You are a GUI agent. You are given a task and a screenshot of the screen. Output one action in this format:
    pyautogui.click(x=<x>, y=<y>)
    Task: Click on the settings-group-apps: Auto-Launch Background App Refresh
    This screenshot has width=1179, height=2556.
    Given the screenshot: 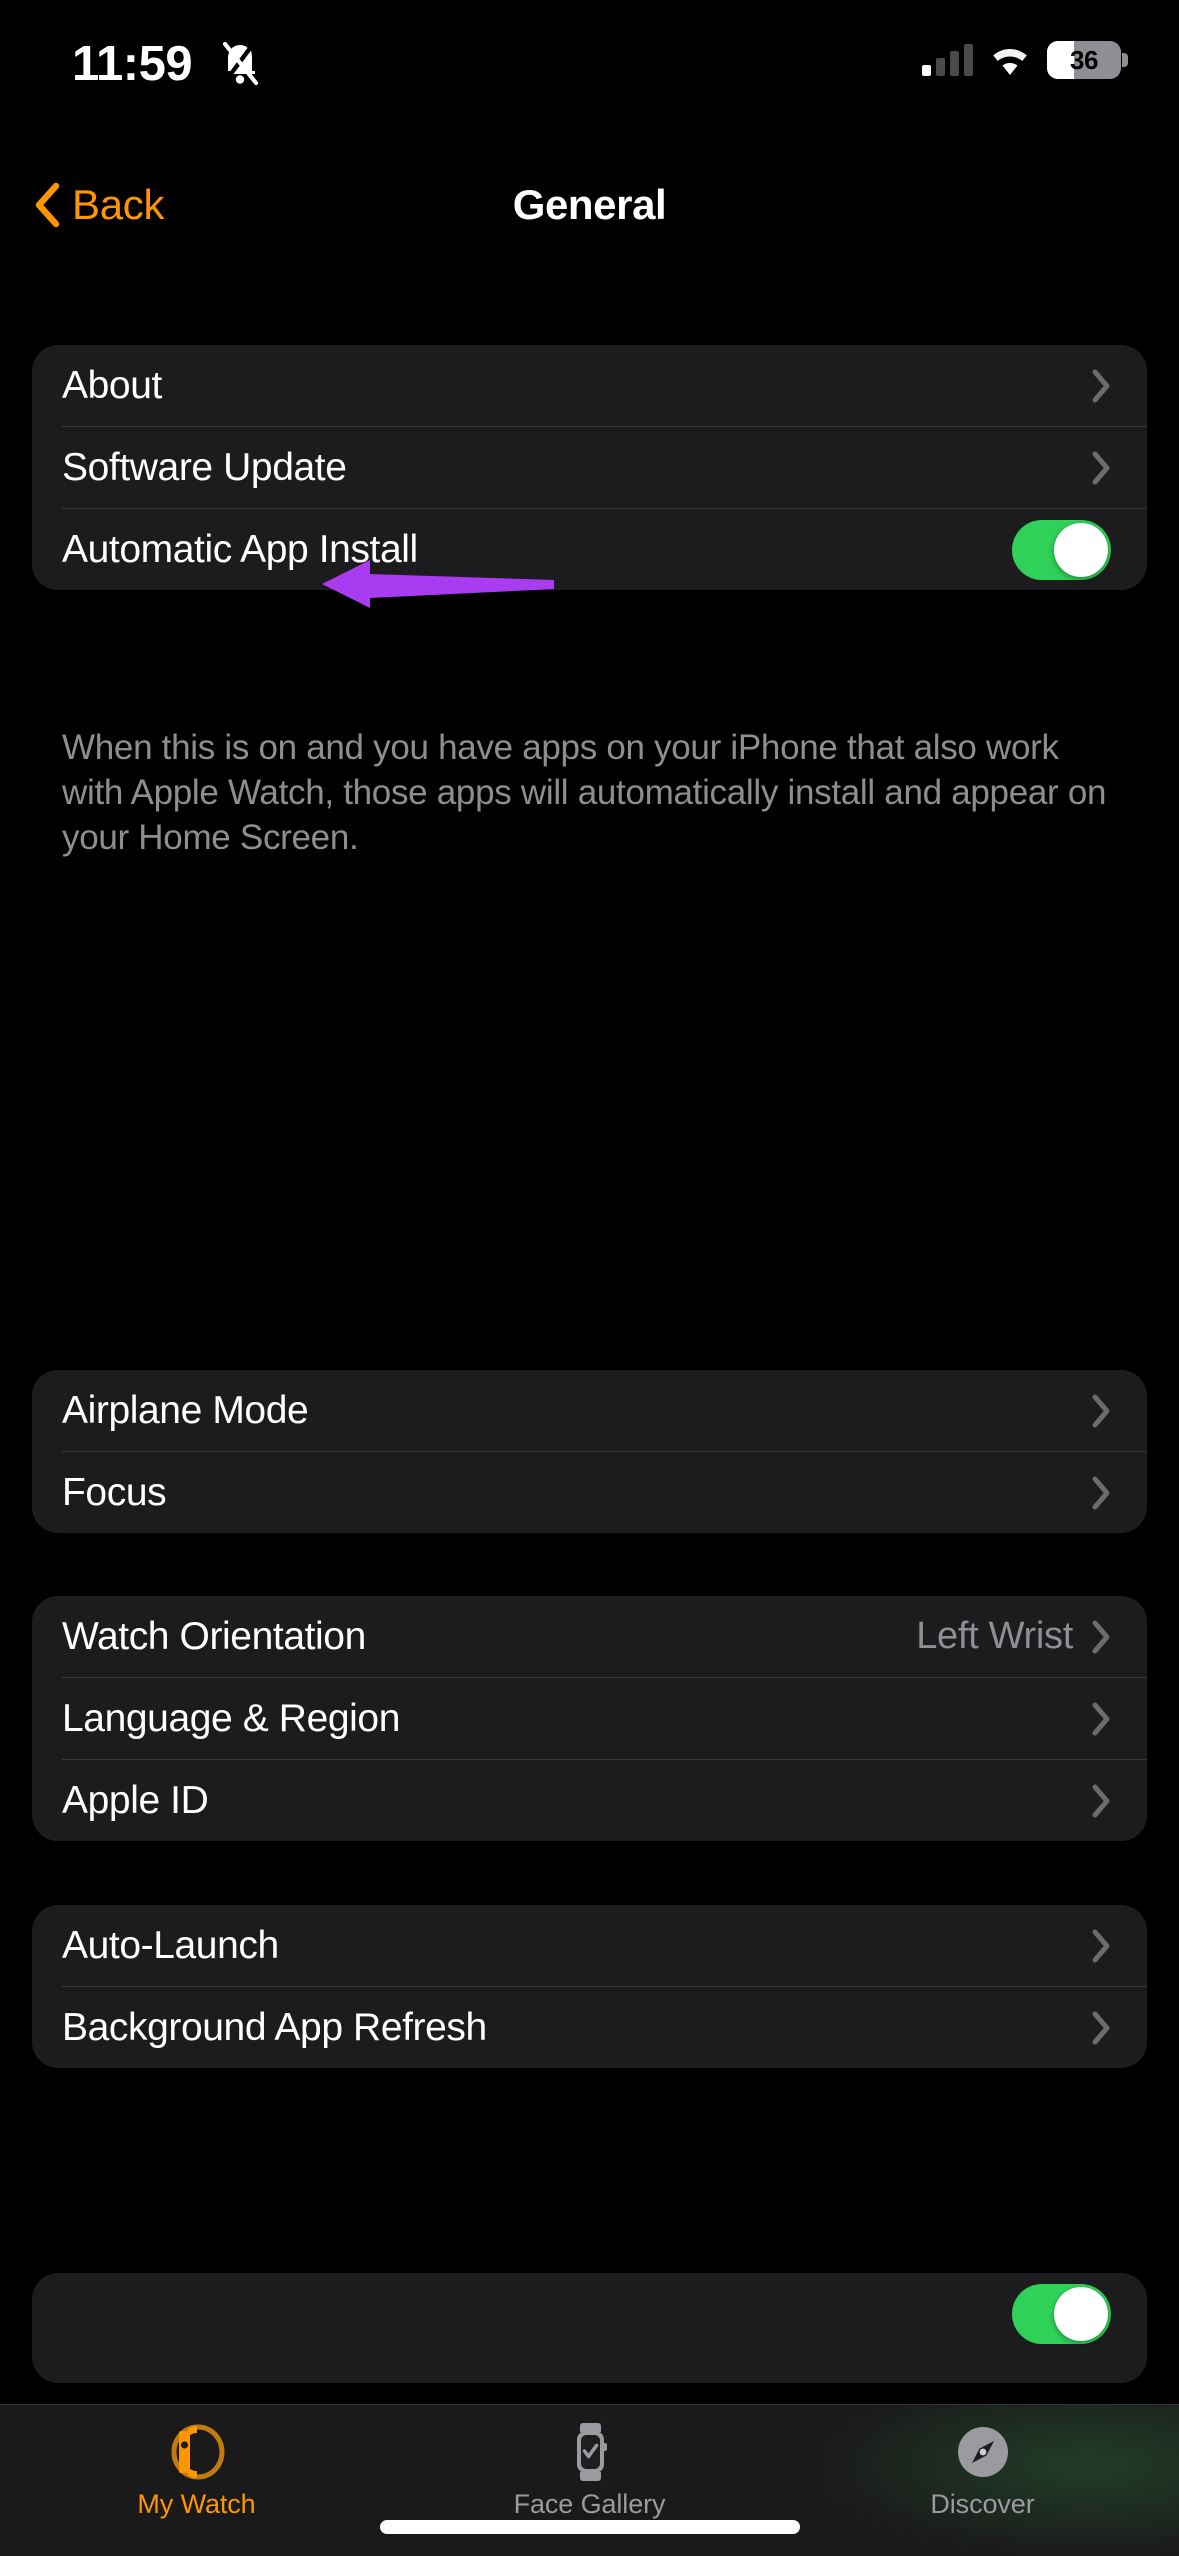 What is the action you would take?
    pyautogui.click(x=589, y=1986)
    